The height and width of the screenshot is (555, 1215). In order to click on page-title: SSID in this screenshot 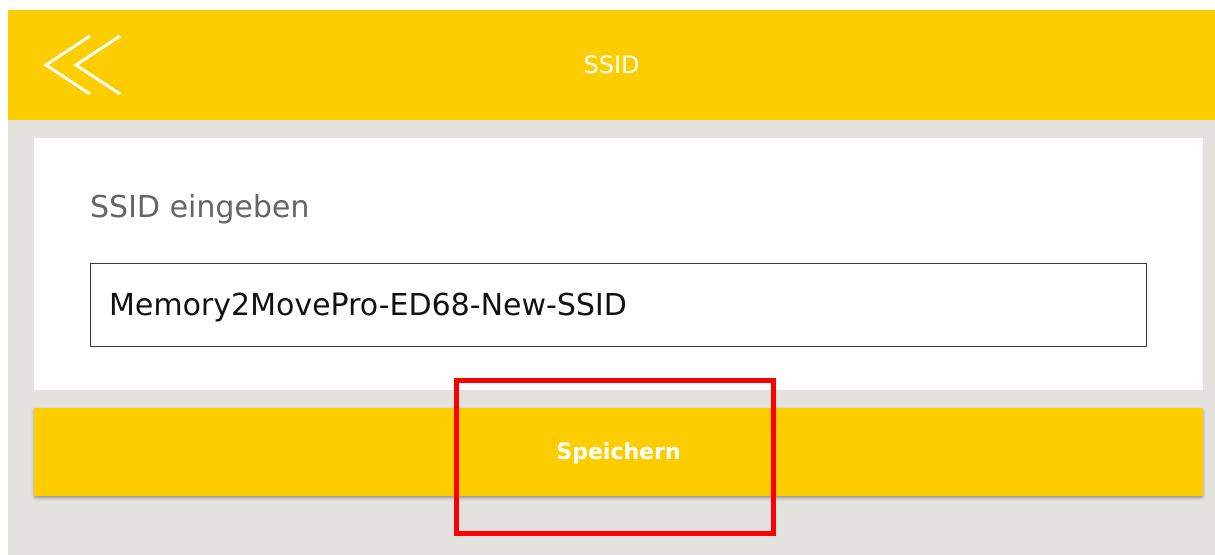, I will do `click(611, 65)`.